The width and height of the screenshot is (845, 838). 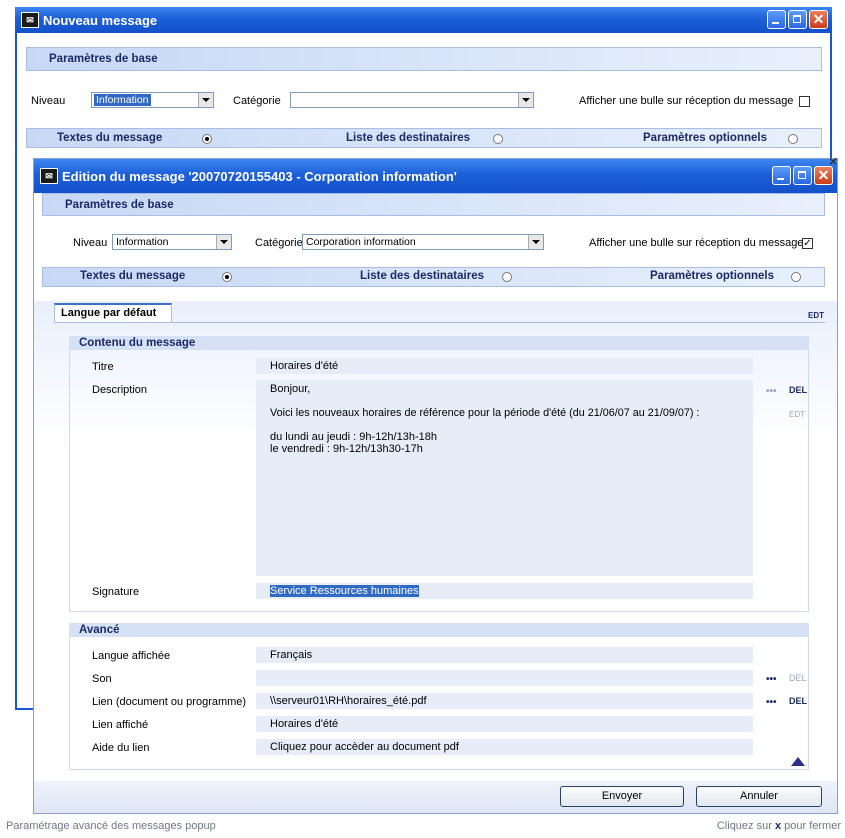 I want to click on aide-label: Aide du lien, so click(x=121, y=748).